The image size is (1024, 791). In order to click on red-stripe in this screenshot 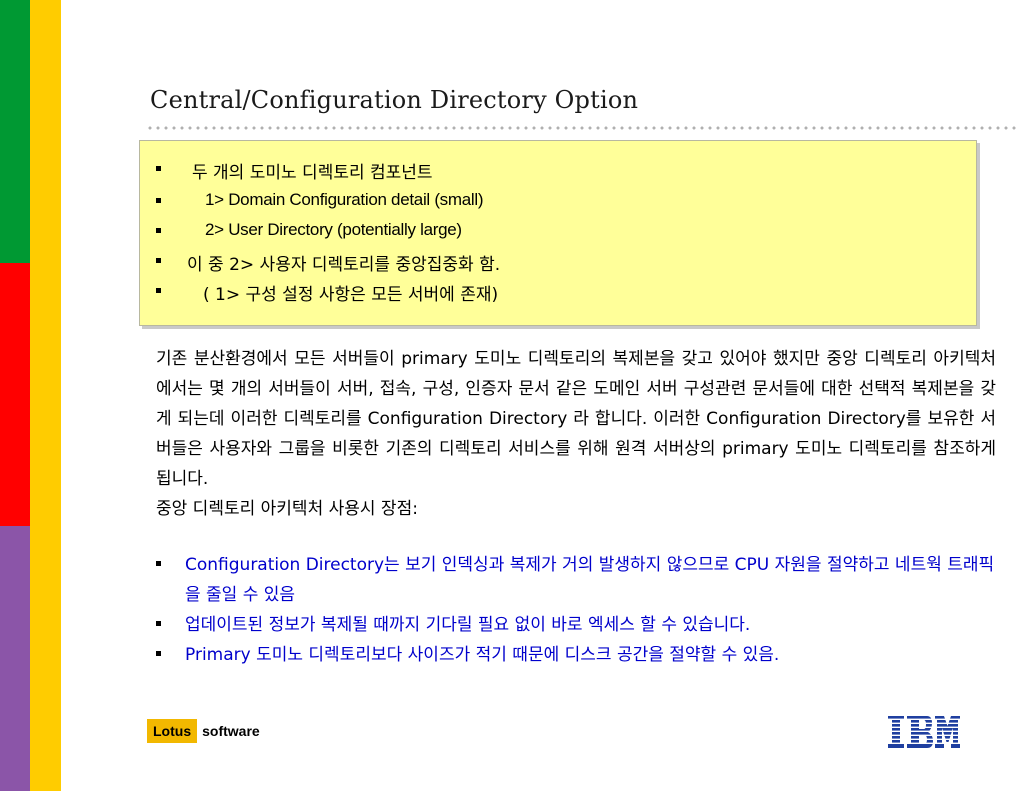, I will do `click(15, 394)`.